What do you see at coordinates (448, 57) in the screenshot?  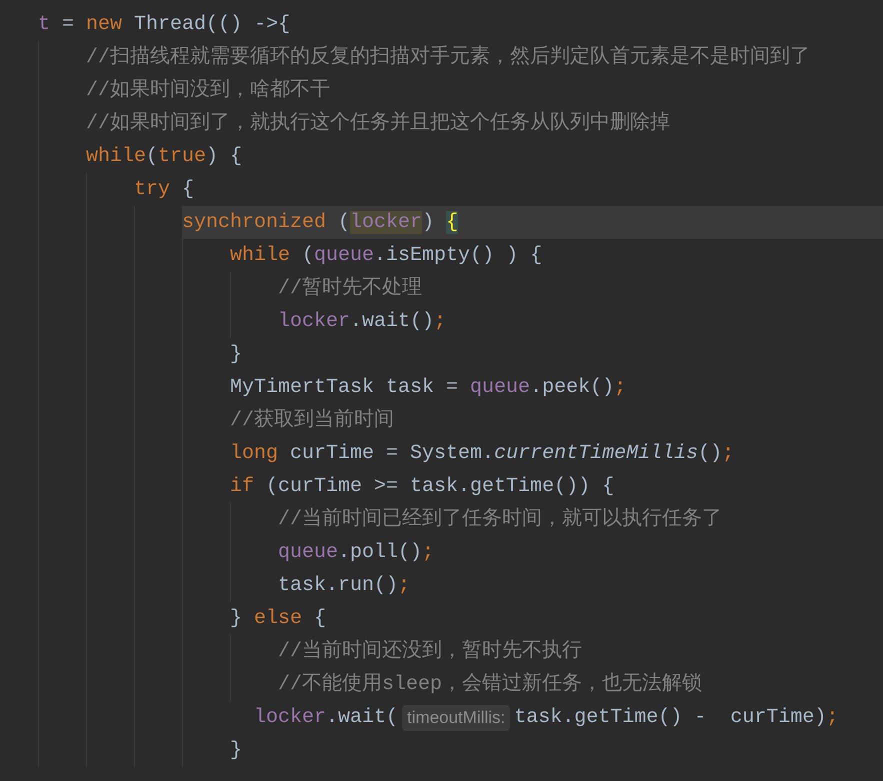 I see `code-line: //扫描线程就需要循环的反复的扫描对手元素，然后判定队首元素是不是时间到了` at bounding box center [448, 57].